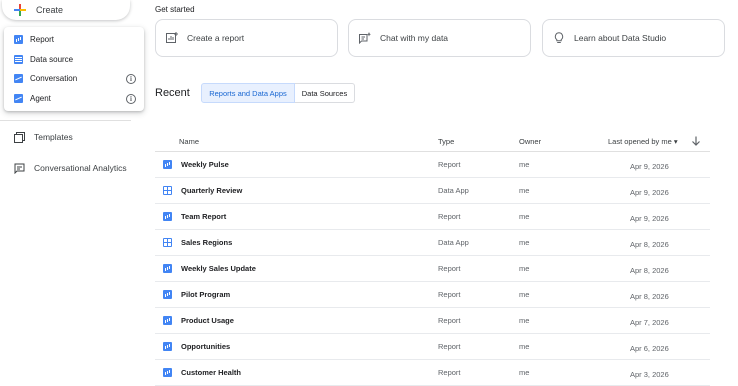 Image resolution: width=738 pixels, height=386 pixels. Describe the element at coordinates (649, 322) in the screenshot. I see `row-last-opened: Apr 7, 2026` at that location.